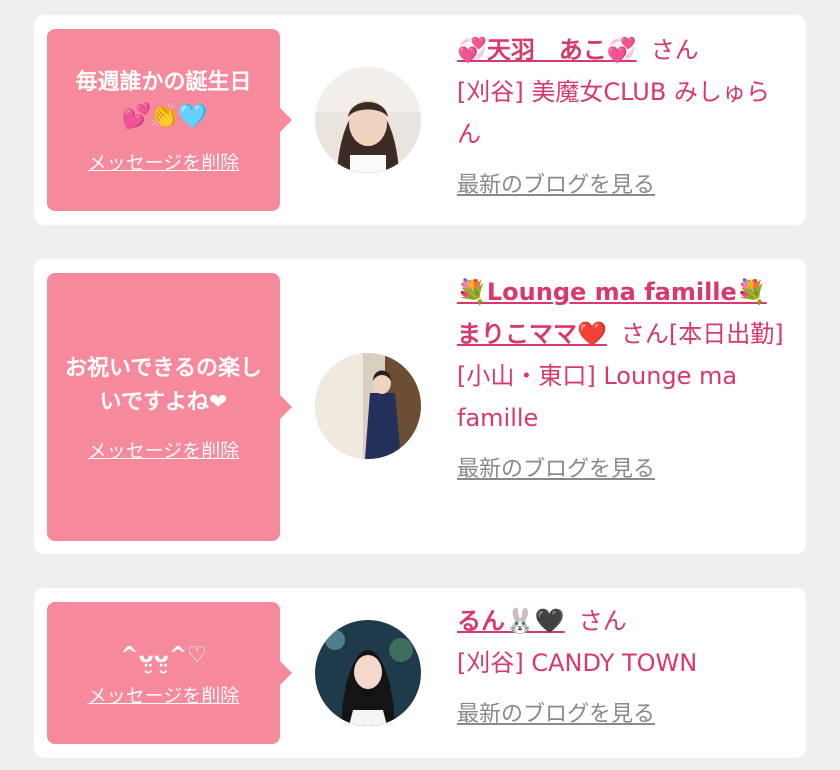  Describe the element at coordinates (613, 113) in the screenshot. I see `shop-name: [刈谷] 美魔女CLUB みしゅらん` at that location.